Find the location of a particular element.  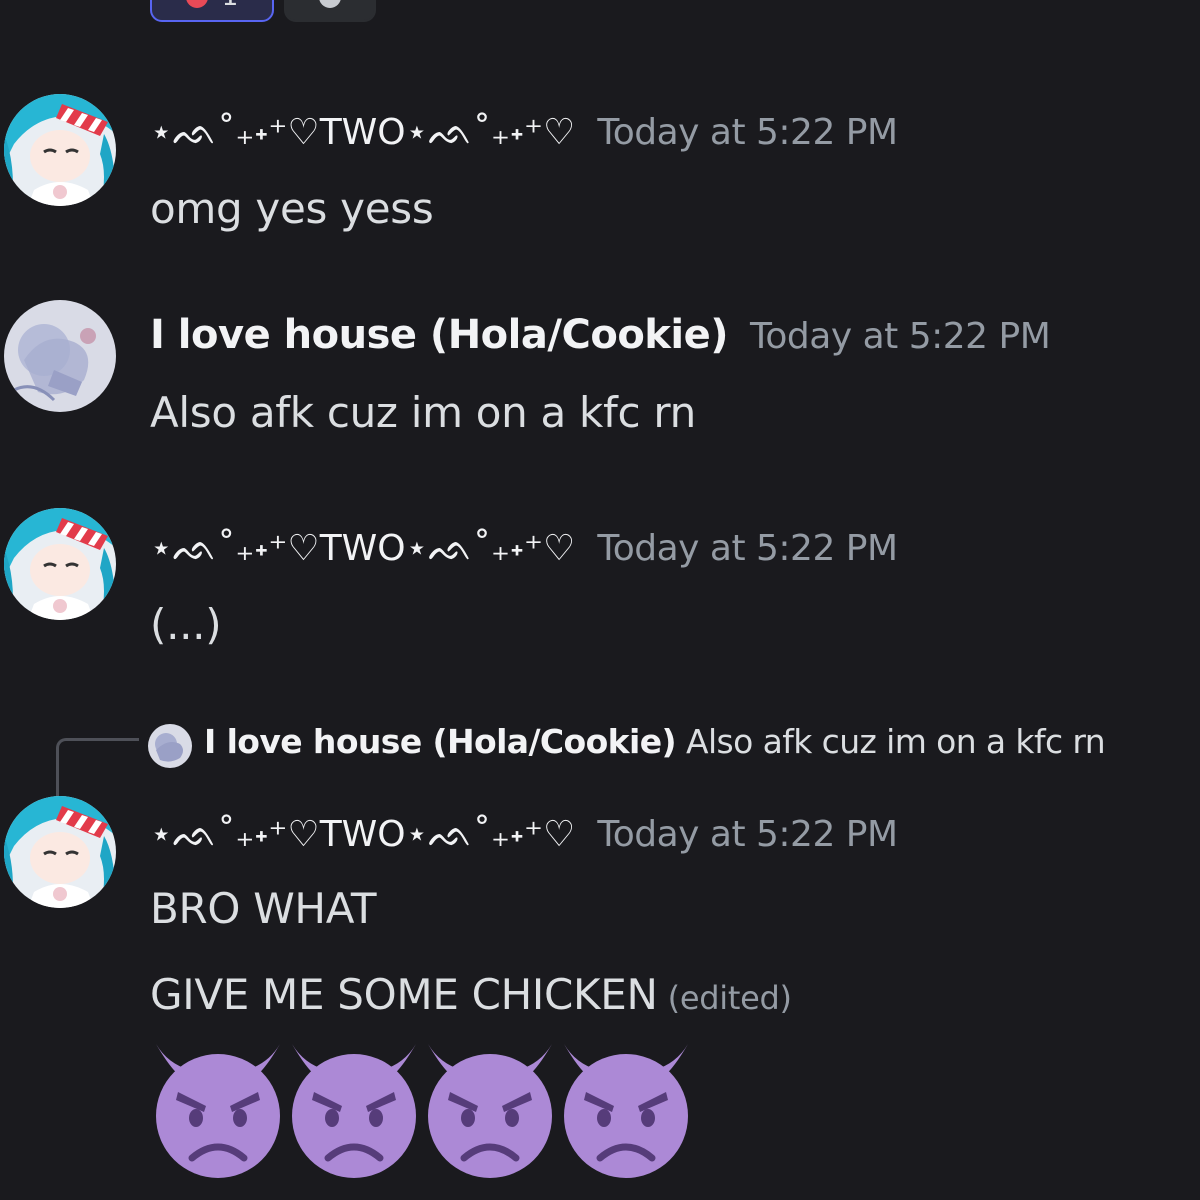

reply-author: I love house (Hola/Cookie) is located at coordinates (440, 741).